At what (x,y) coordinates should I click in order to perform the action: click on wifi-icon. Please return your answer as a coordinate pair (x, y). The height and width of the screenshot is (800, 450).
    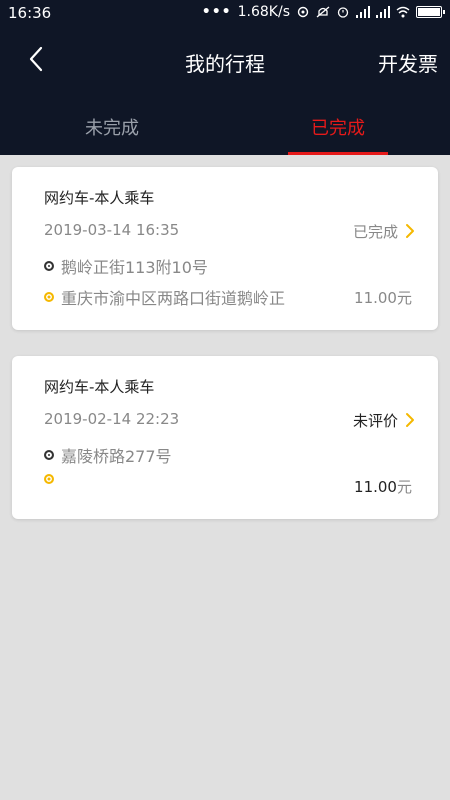
    Looking at the image, I should click on (403, 12).